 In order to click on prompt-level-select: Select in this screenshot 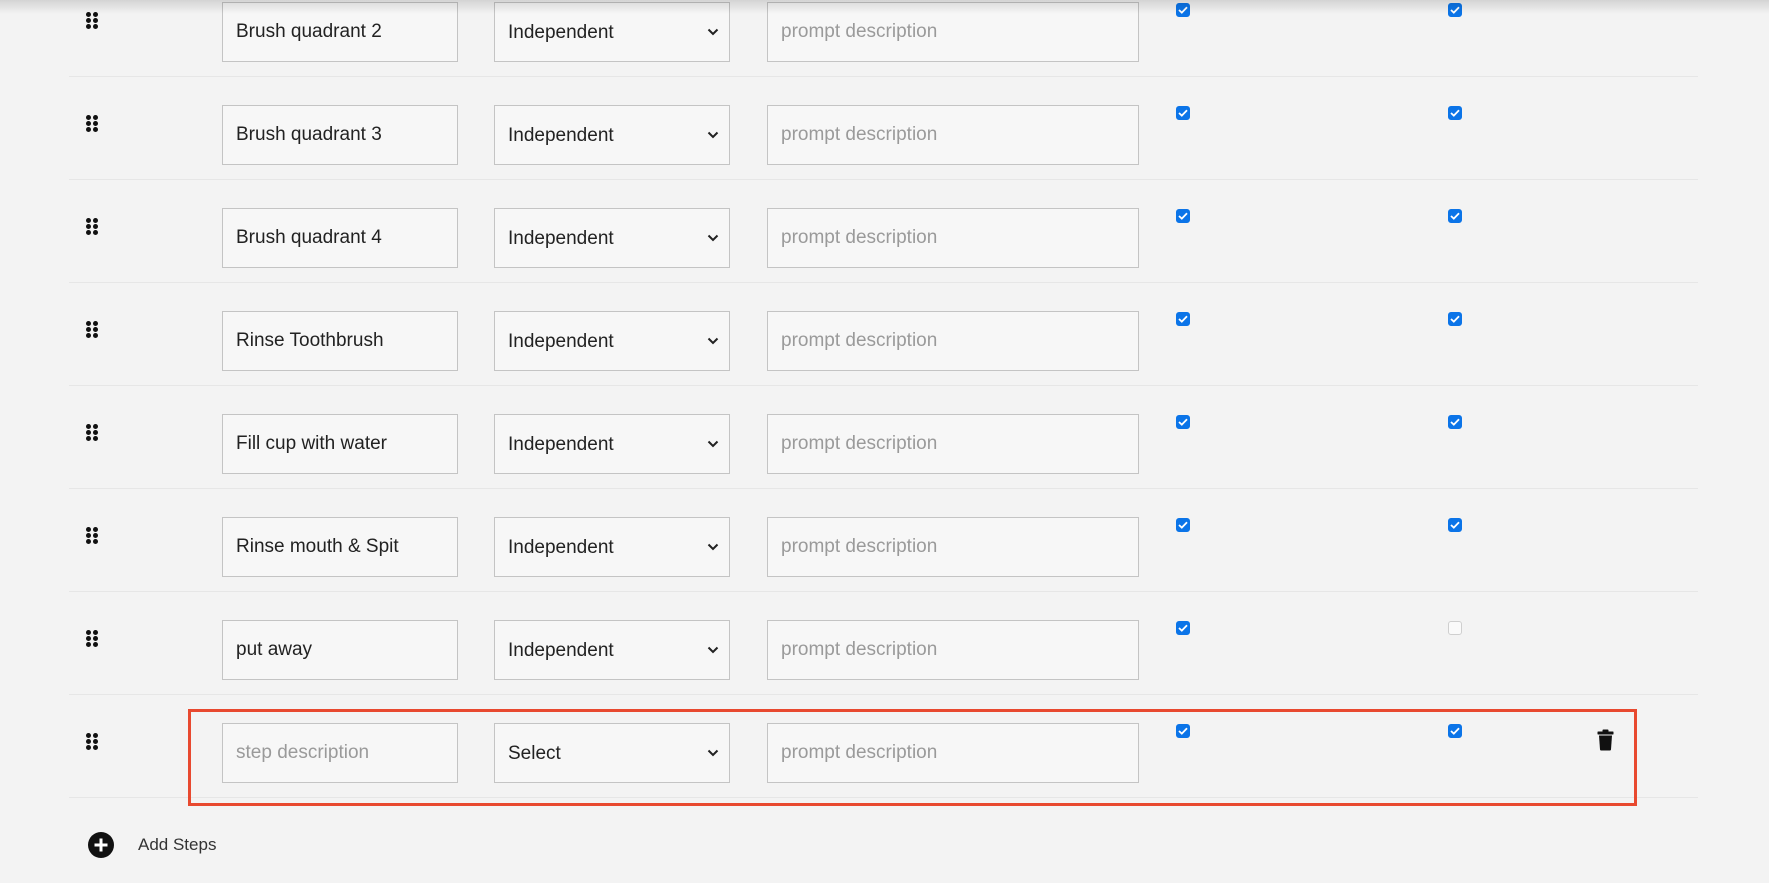, I will do `click(612, 753)`.